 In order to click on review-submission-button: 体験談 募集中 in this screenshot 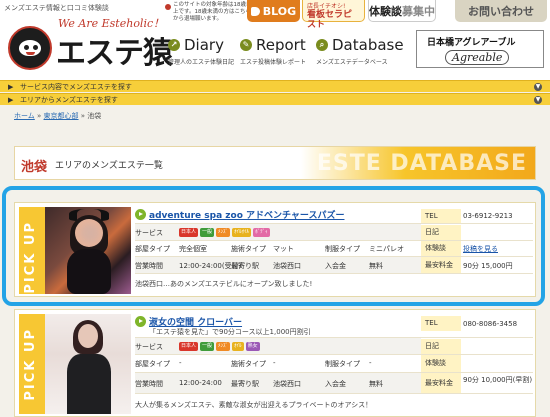, I will do `click(402, 11)`.